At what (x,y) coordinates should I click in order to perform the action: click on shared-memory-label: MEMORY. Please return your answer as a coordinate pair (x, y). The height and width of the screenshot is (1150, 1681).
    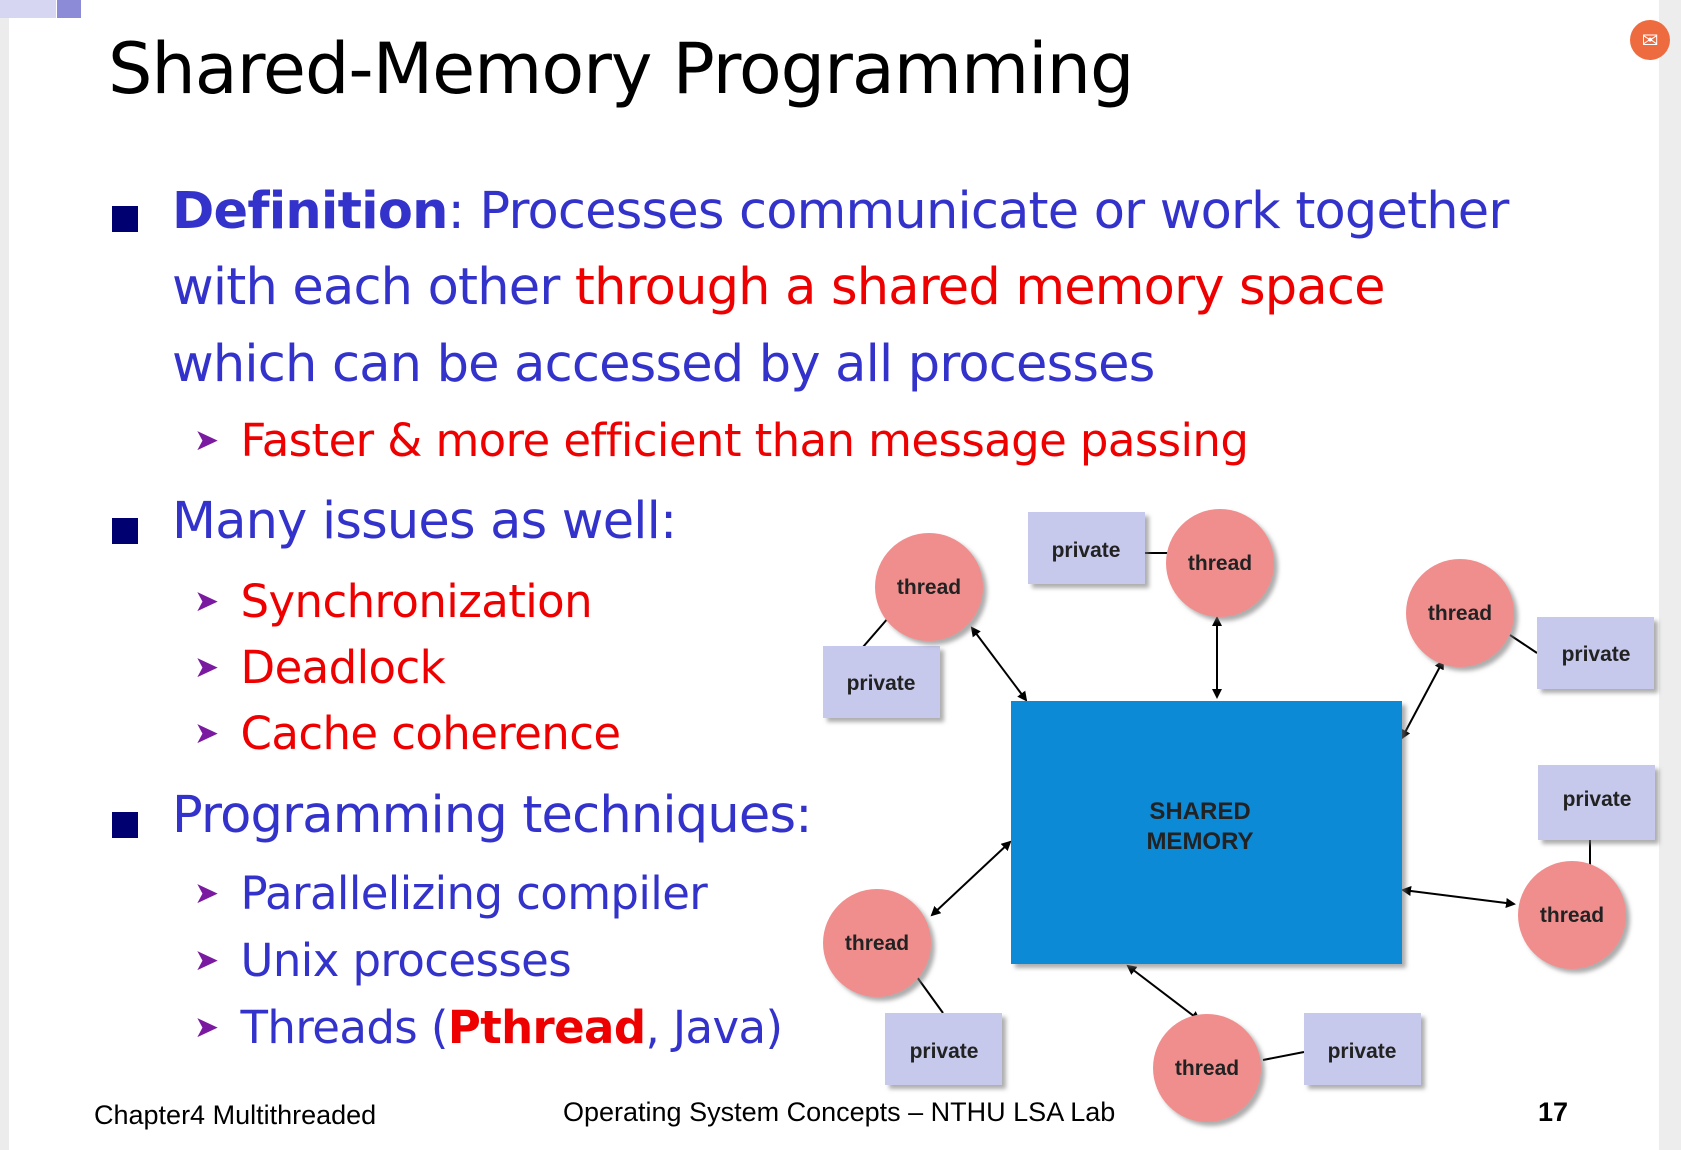
    Looking at the image, I should click on (1199, 841).